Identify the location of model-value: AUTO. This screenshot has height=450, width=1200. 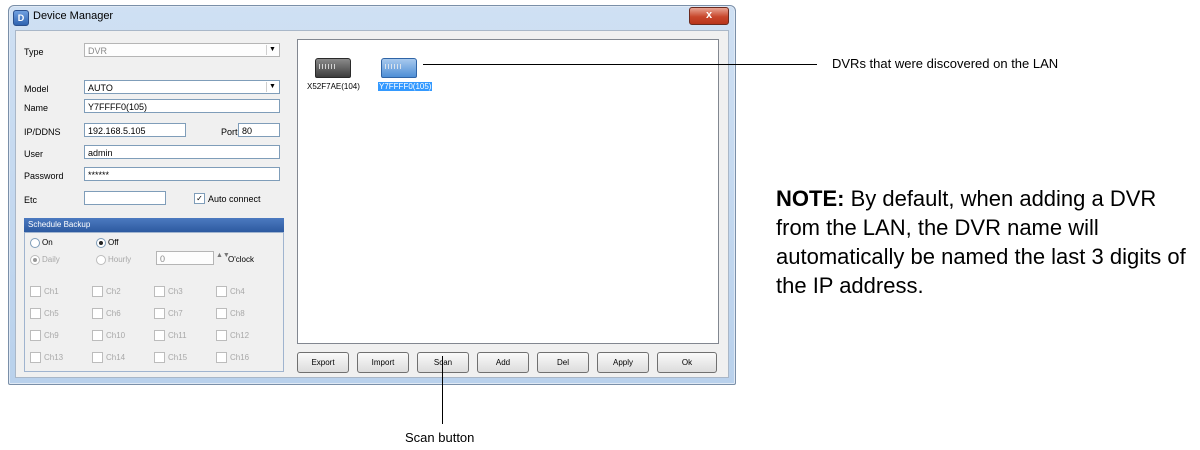
(100, 88).